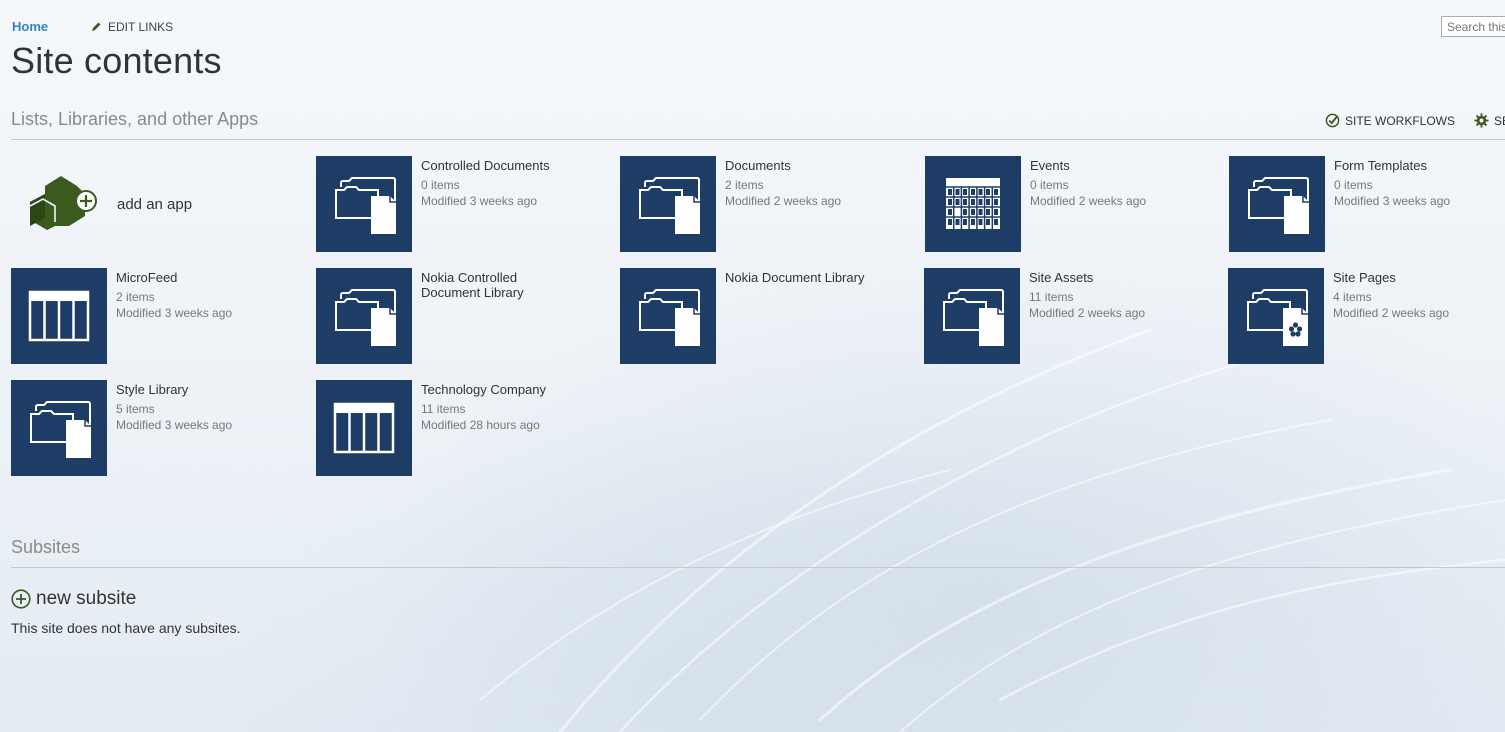 This screenshot has width=1505, height=732. What do you see at coordinates (1352, 297) in the screenshot?
I see `tile-item-count: 4 items` at bounding box center [1352, 297].